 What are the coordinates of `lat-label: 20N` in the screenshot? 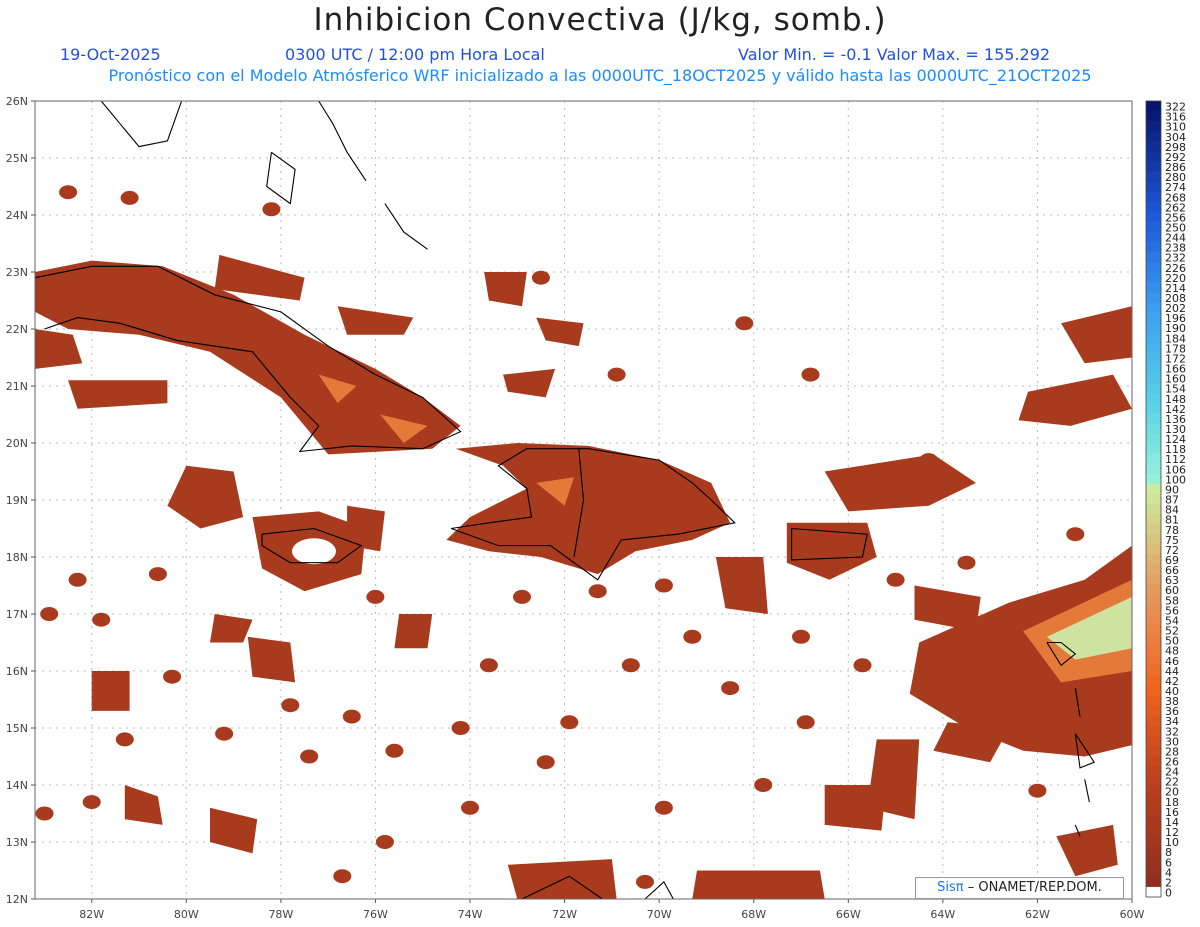 It's located at (17, 443).